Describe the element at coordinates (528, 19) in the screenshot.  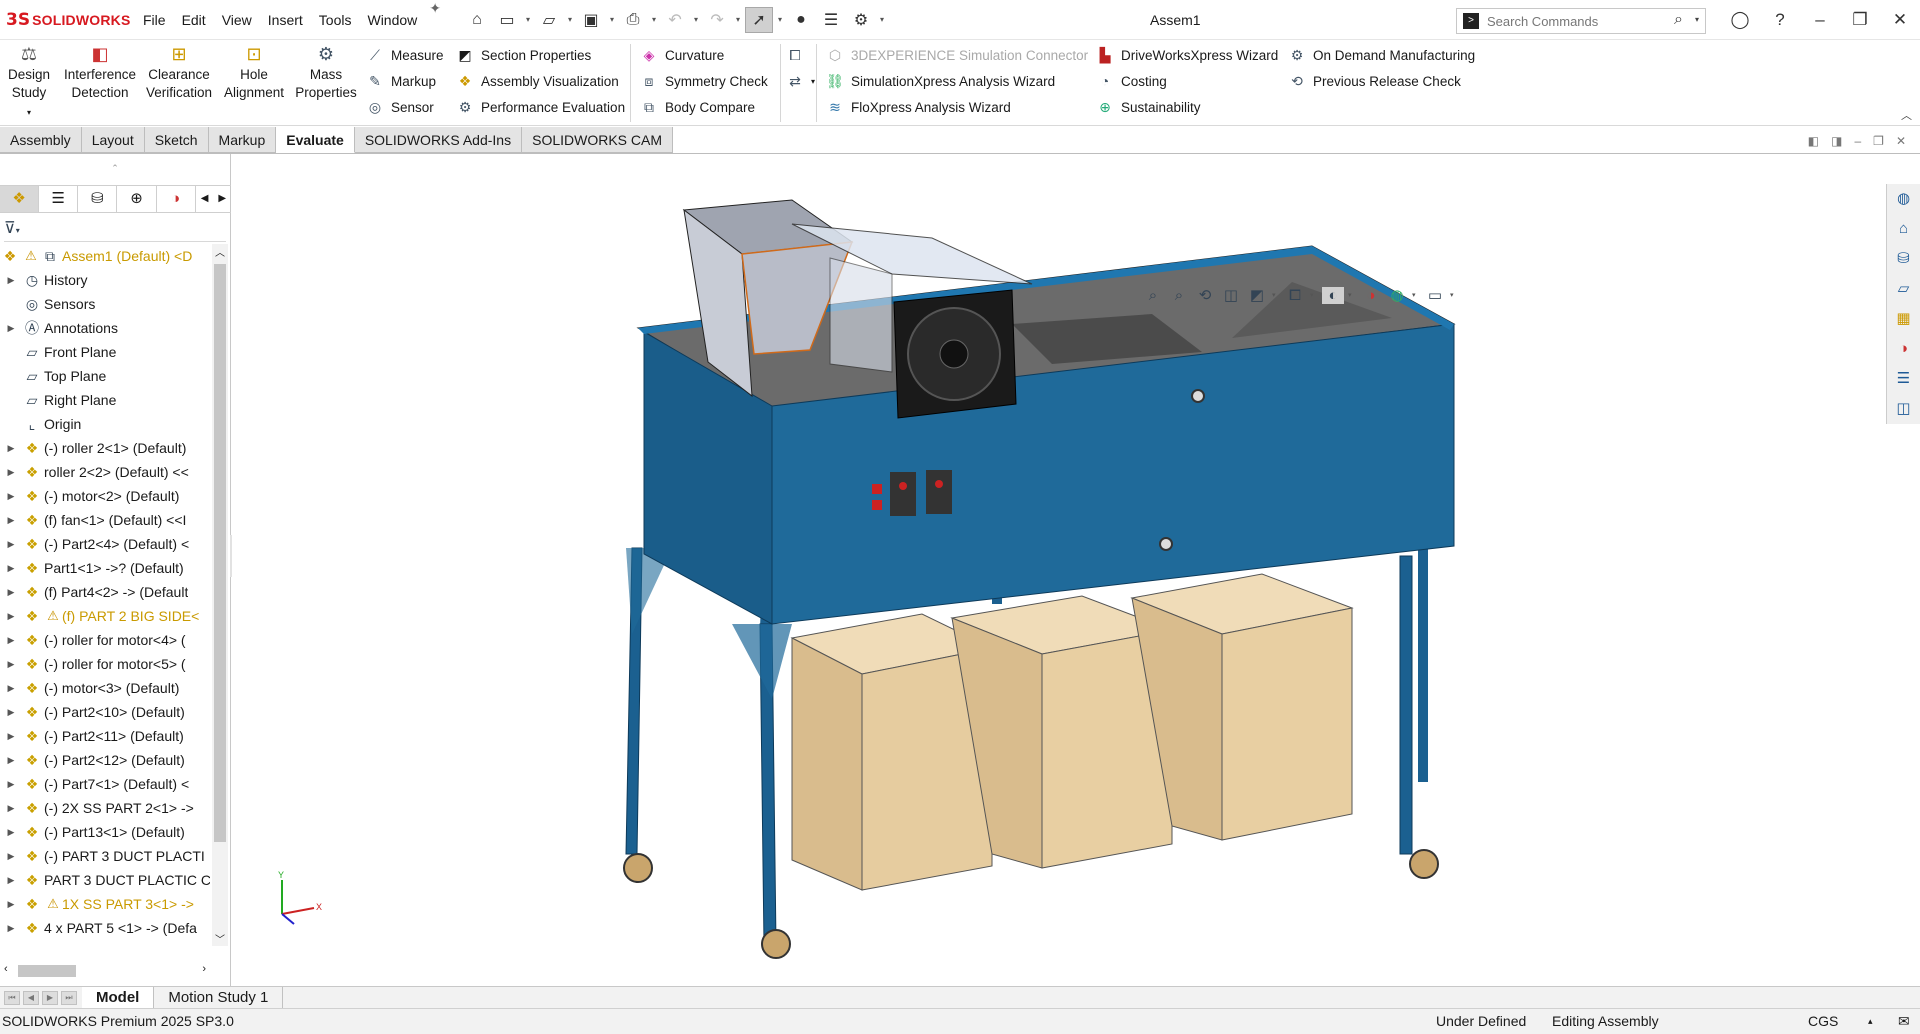
I see `new-dropdown-icon: ▾` at that location.